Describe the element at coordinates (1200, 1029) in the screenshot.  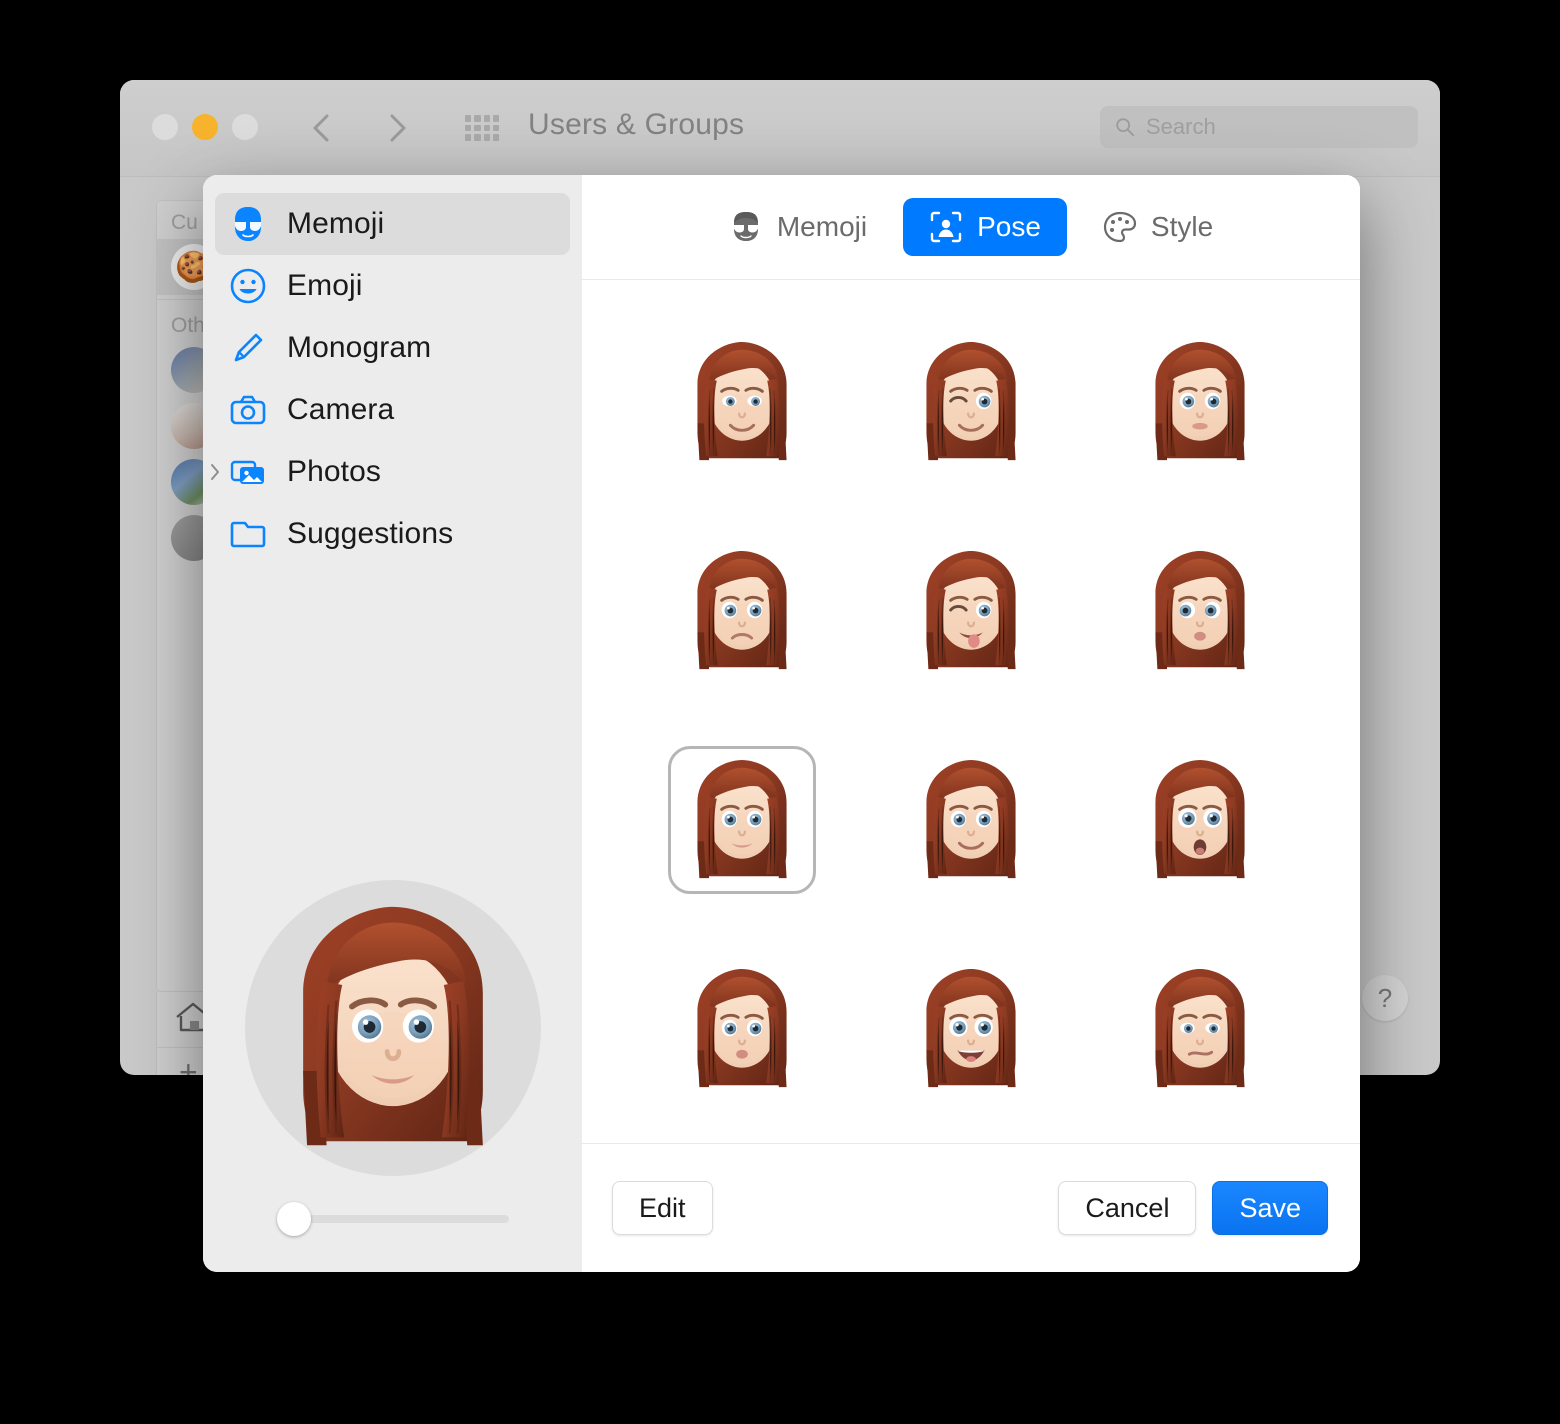
I see `pose-cell-skeptical` at that location.